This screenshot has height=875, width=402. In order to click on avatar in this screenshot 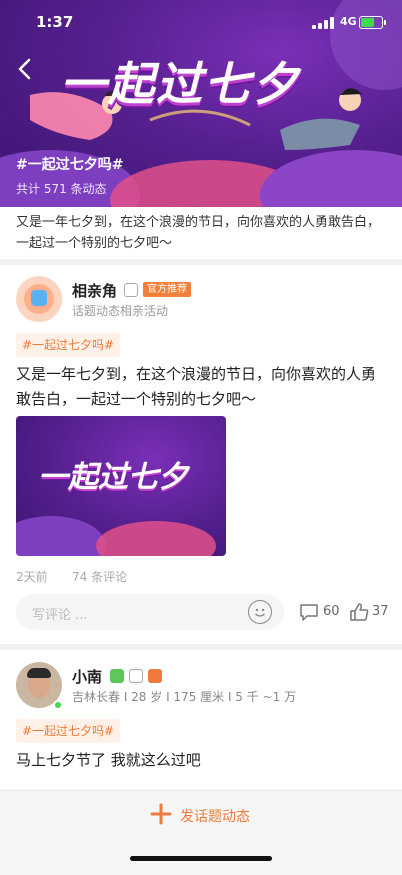, I will do `click(39, 299)`.